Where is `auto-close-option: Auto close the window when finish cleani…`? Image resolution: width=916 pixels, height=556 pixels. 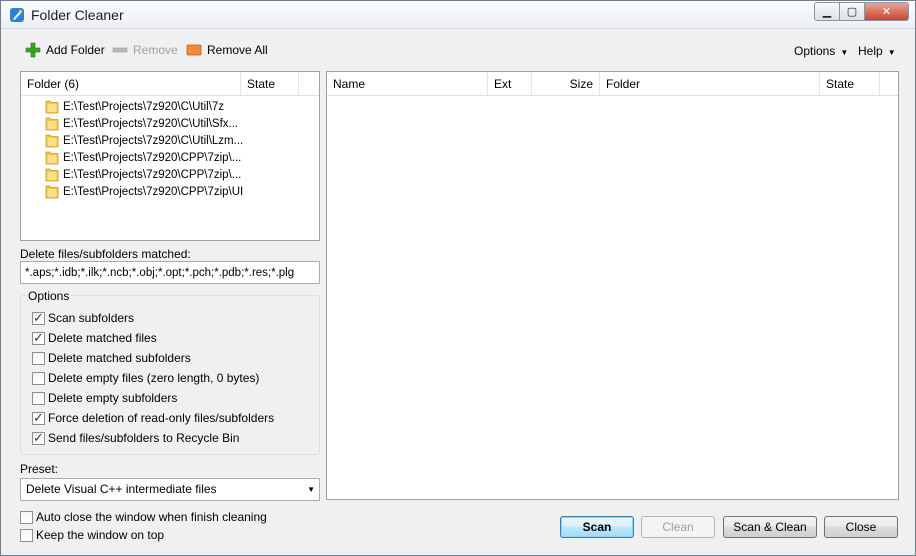
auto-close-option: Auto close the window when finish cleani… is located at coordinates (143, 517).